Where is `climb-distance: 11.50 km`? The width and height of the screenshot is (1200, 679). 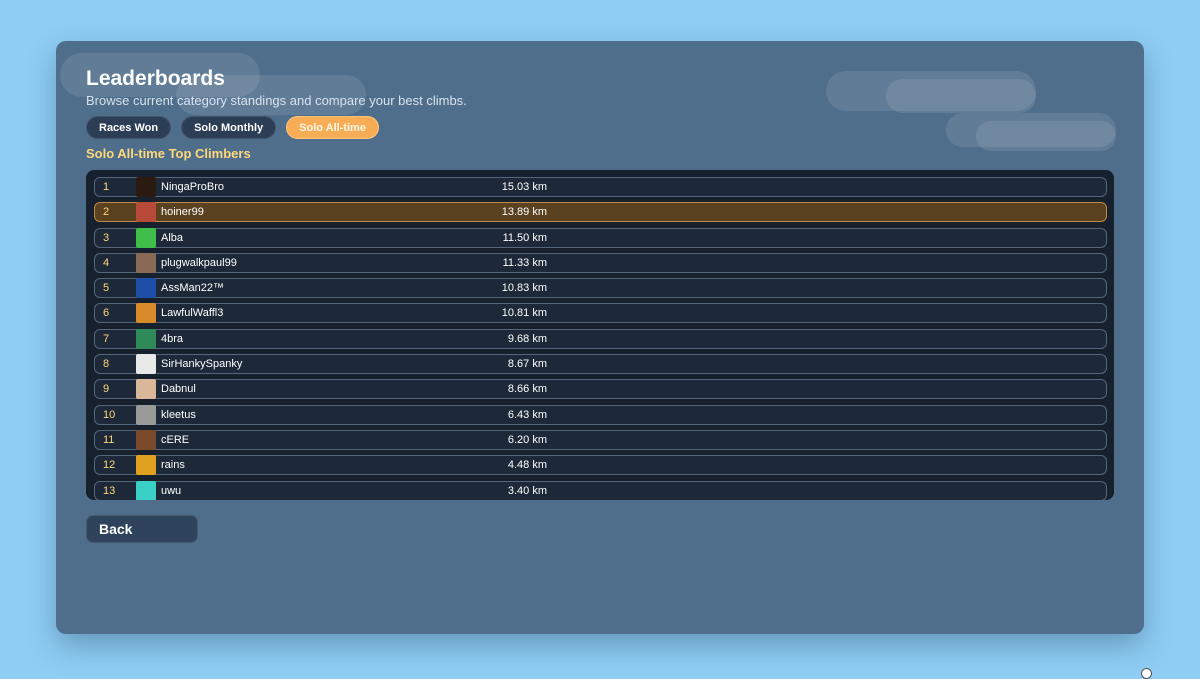
climb-distance: 11.50 km is located at coordinates (524, 237).